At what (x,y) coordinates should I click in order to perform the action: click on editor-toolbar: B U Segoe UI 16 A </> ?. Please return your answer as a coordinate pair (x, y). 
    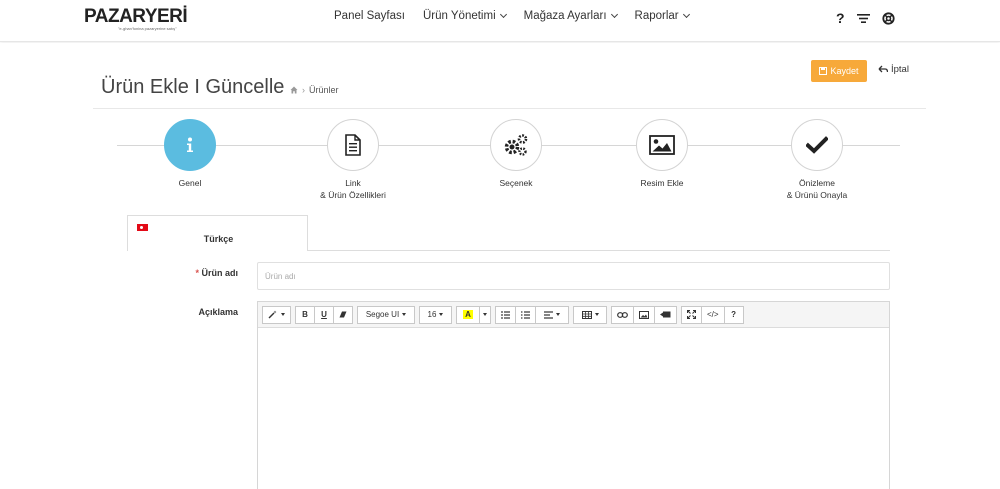
    Looking at the image, I should click on (573, 315).